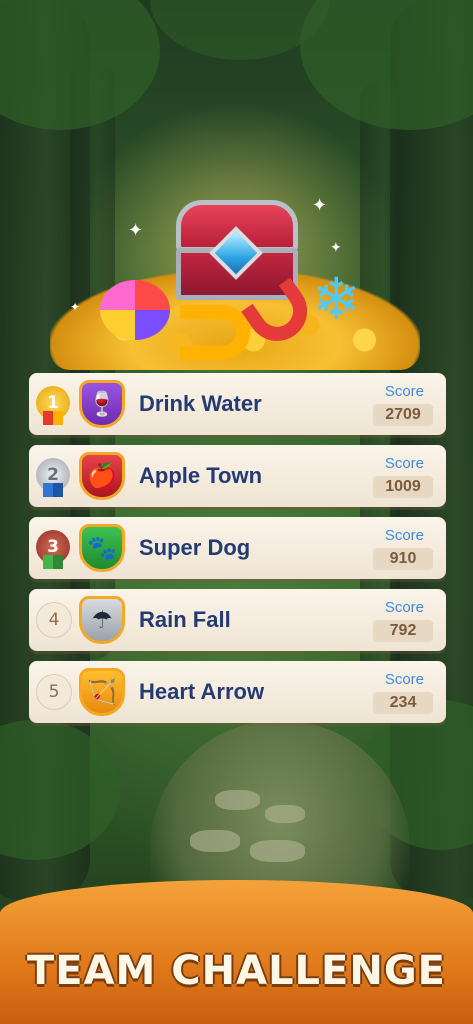  I want to click on bow-arrow-icon: 🏹, so click(102, 692).